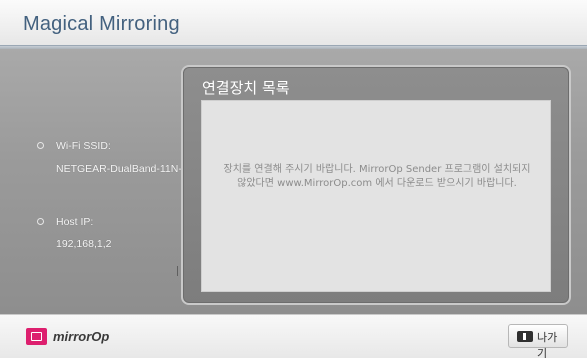 Image resolution: width=587 pixels, height=358 pixels. What do you see at coordinates (293, 23) in the screenshot?
I see `title-bar: Magical Mirroring` at bounding box center [293, 23].